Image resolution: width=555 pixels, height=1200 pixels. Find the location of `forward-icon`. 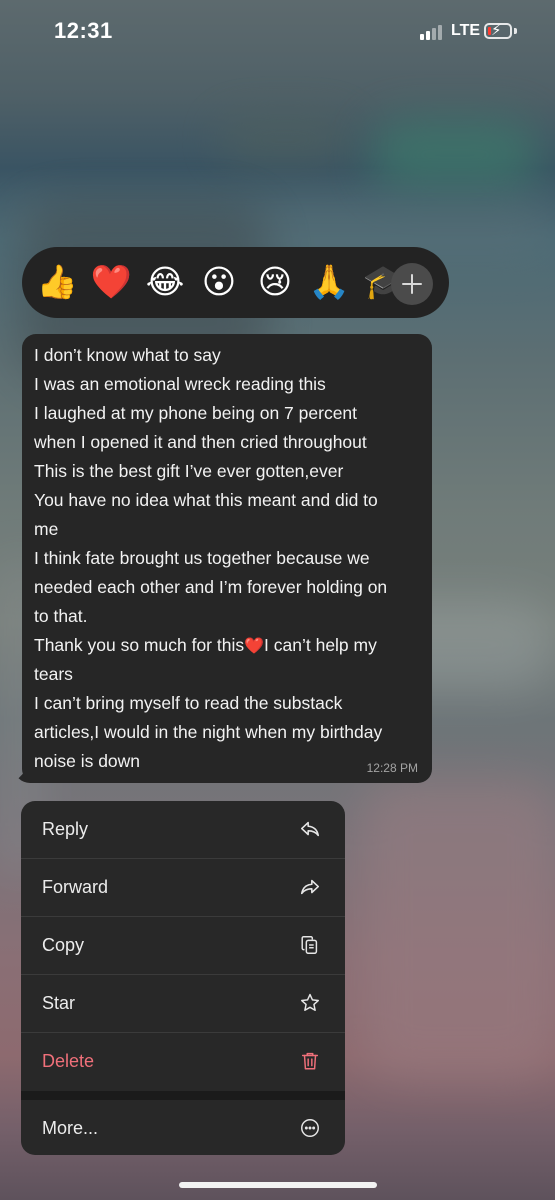

forward-icon is located at coordinates (310, 887).